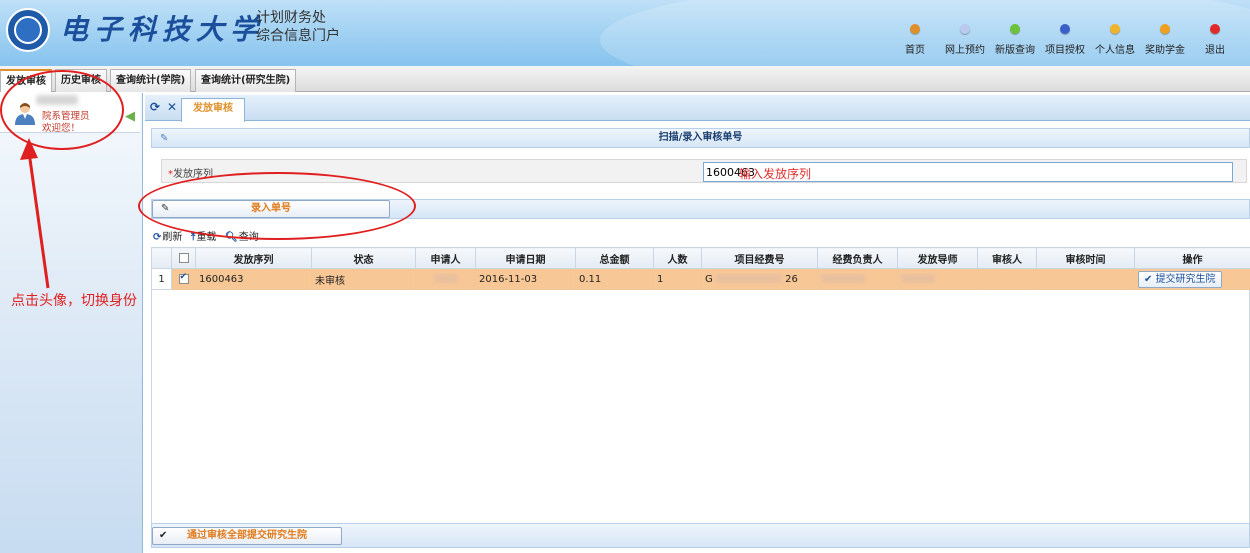  What do you see at coordinates (74, 301) in the screenshot?
I see `annotation-note: 点击头像，切换身份` at bounding box center [74, 301].